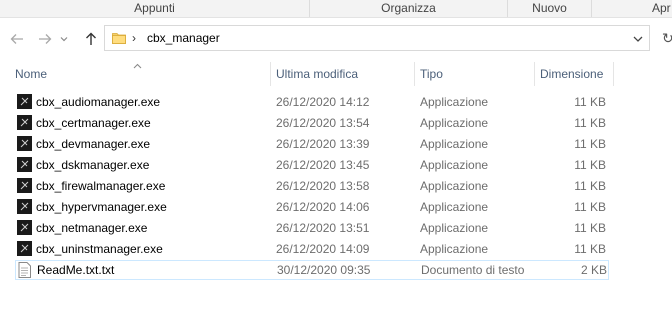  I want to click on file-name: cbx_hypervmanager.exe, so click(101, 207).